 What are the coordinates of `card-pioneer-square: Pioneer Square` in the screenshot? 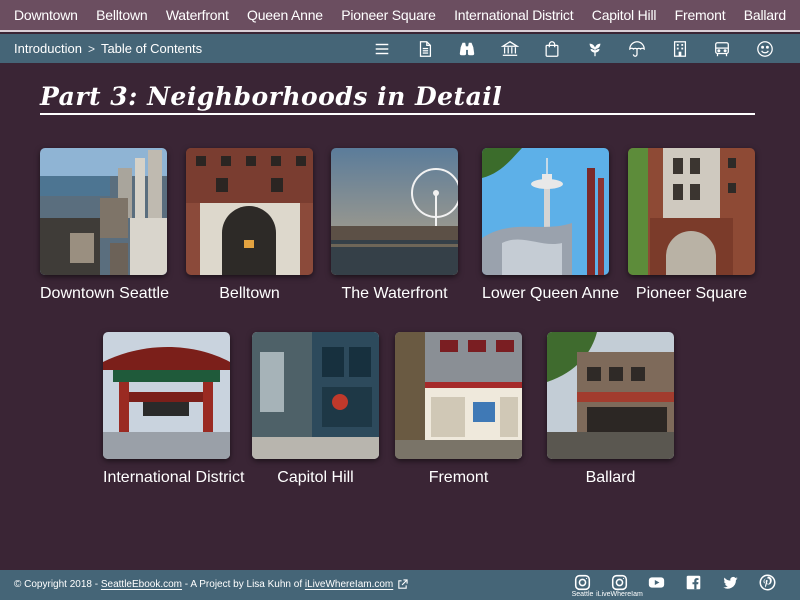 It's located at (691, 225).